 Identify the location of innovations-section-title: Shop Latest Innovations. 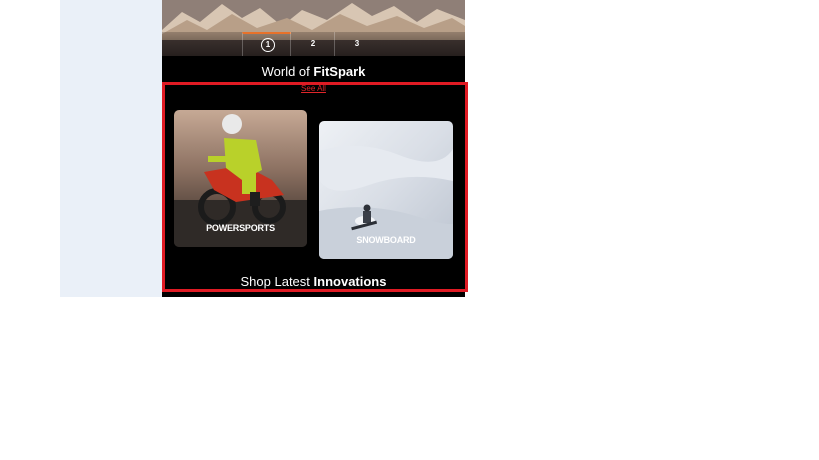
(313, 281).